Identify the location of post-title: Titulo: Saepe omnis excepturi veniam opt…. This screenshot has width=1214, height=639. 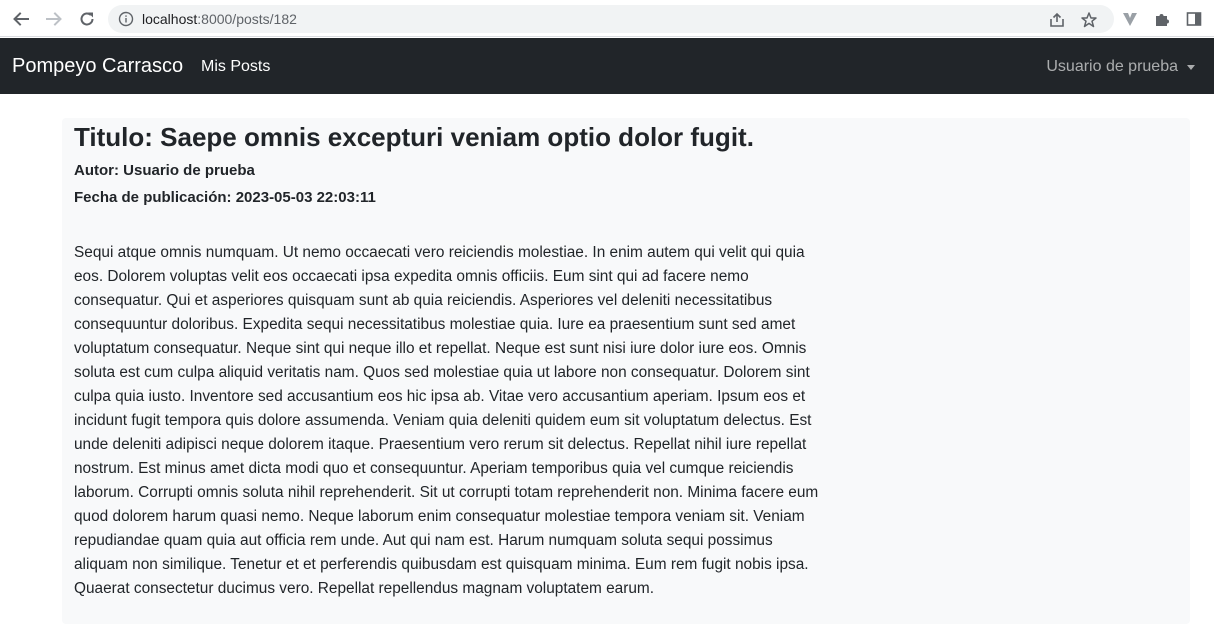
(414, 137).